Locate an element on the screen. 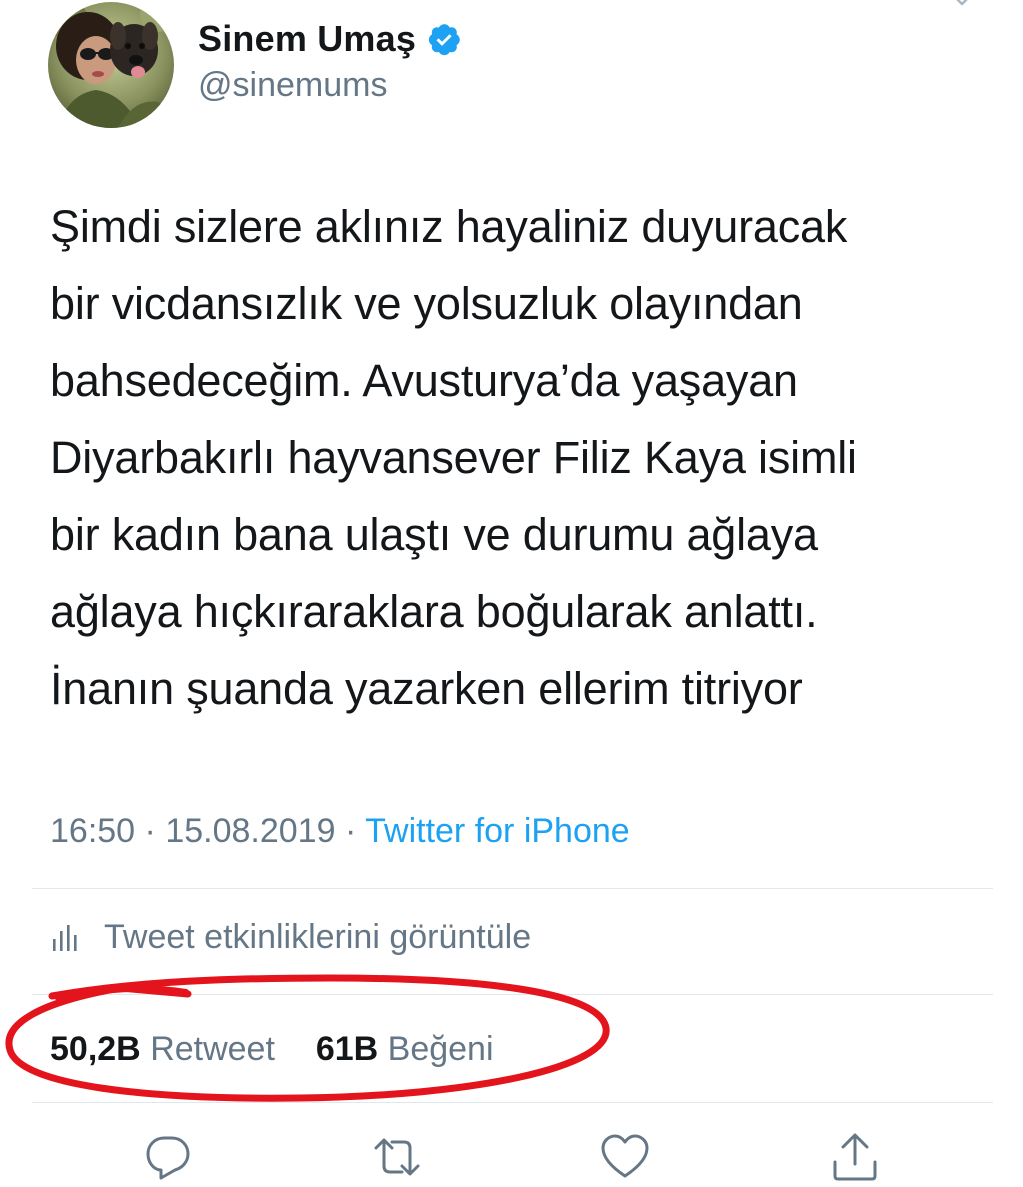  author-name-row: Sinem Umaş is located at coordinates (330, 39).